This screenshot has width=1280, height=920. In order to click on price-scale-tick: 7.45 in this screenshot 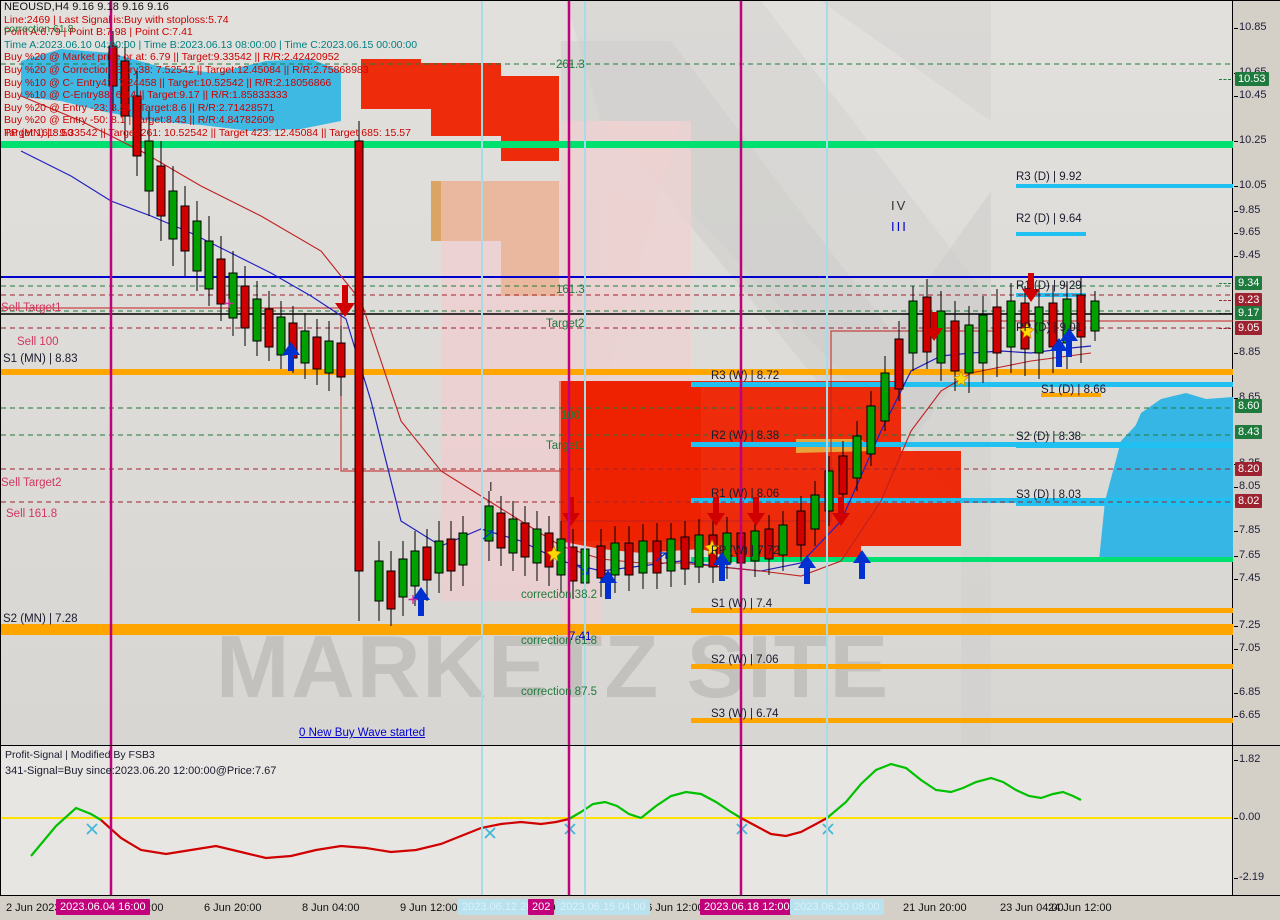, I will do `click(1247, 578)`.